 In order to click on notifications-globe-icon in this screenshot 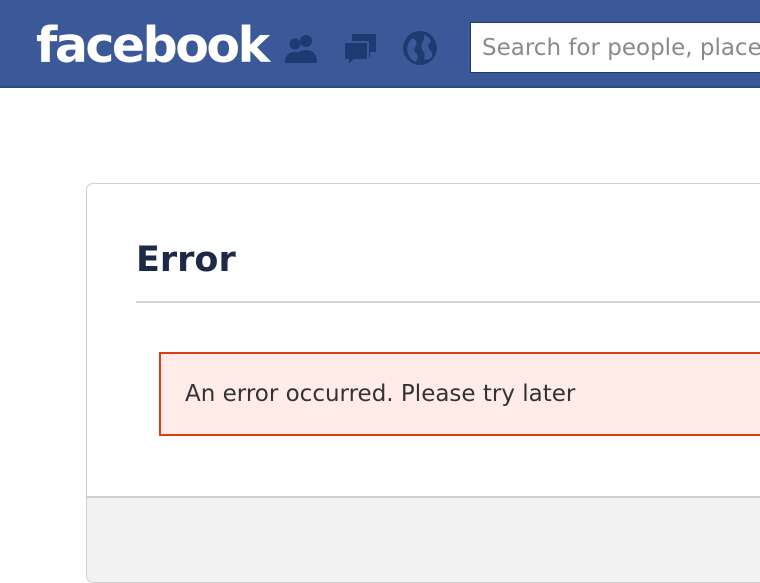, I will do `click(420, 48)`.